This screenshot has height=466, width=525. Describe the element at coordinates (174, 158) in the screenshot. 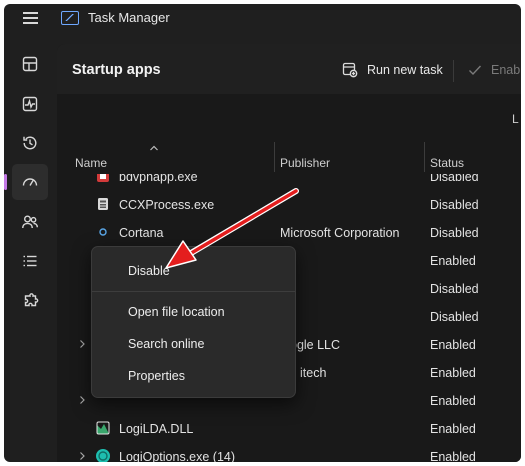

I see `column-header-name: Name` at that location.